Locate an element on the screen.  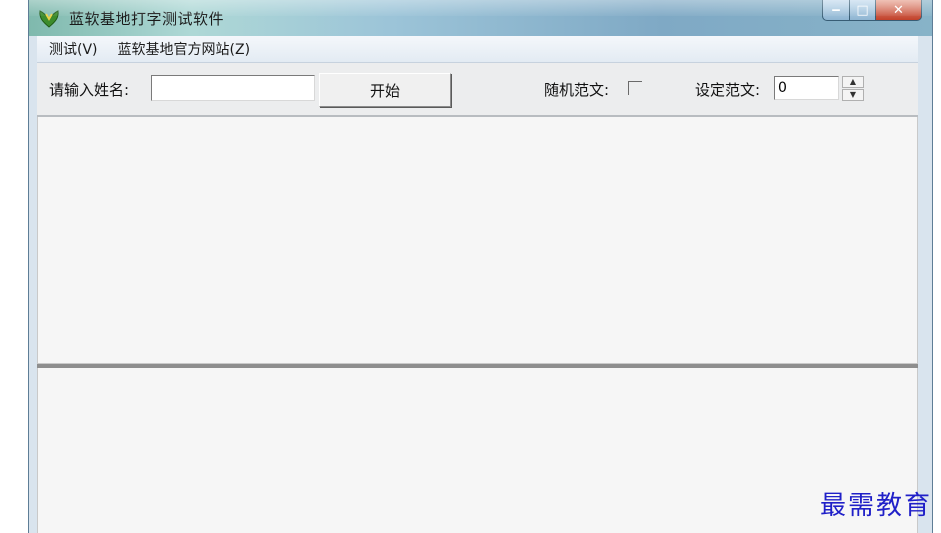
spin-up-button: ▲ is located at coordinates (853, 82).